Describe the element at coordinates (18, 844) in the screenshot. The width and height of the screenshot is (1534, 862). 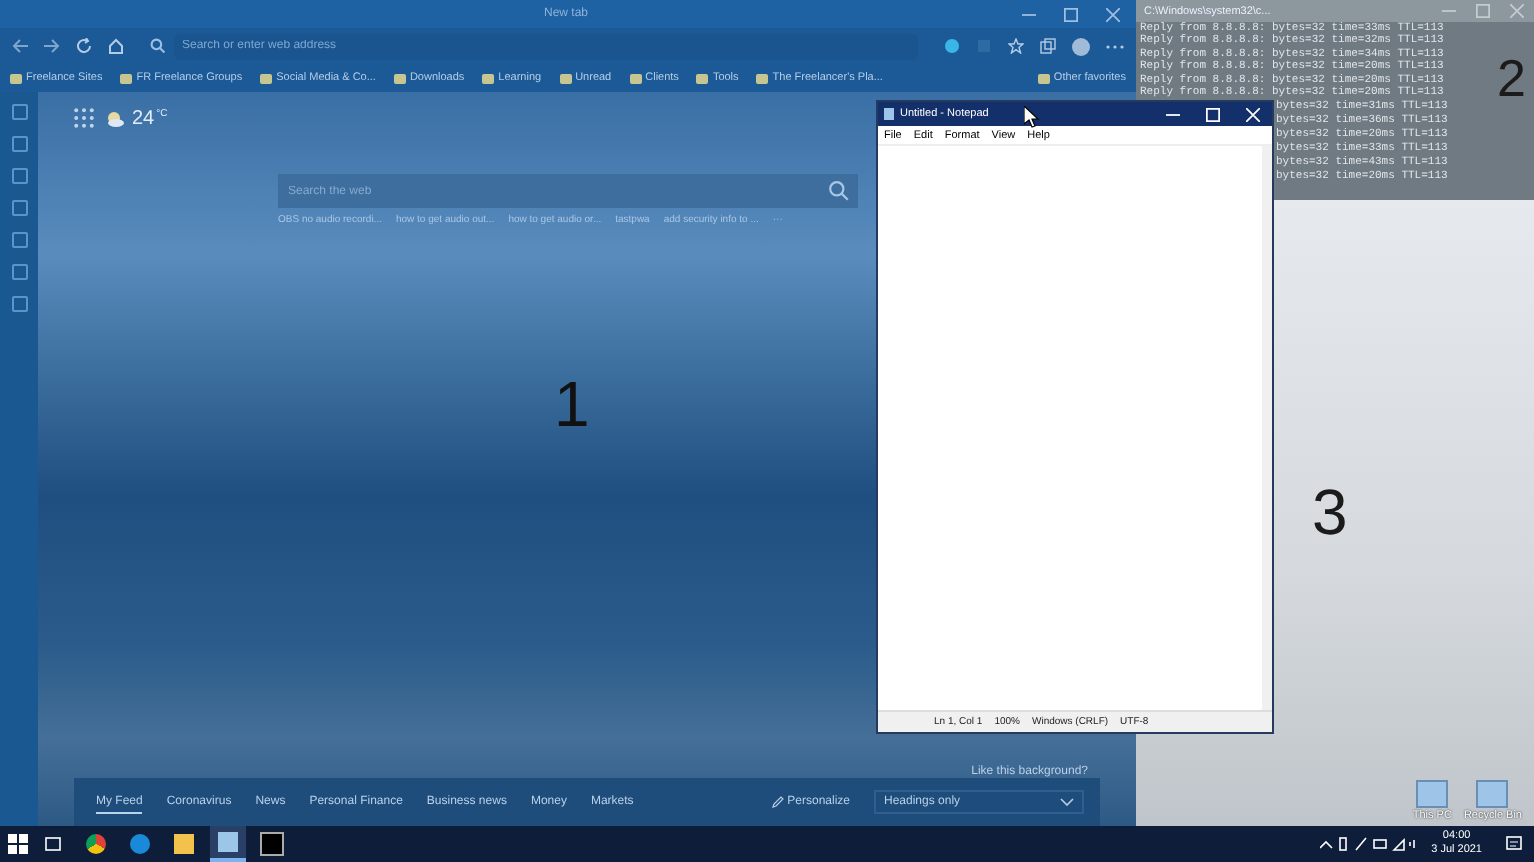
I see `start-icon` at that location.